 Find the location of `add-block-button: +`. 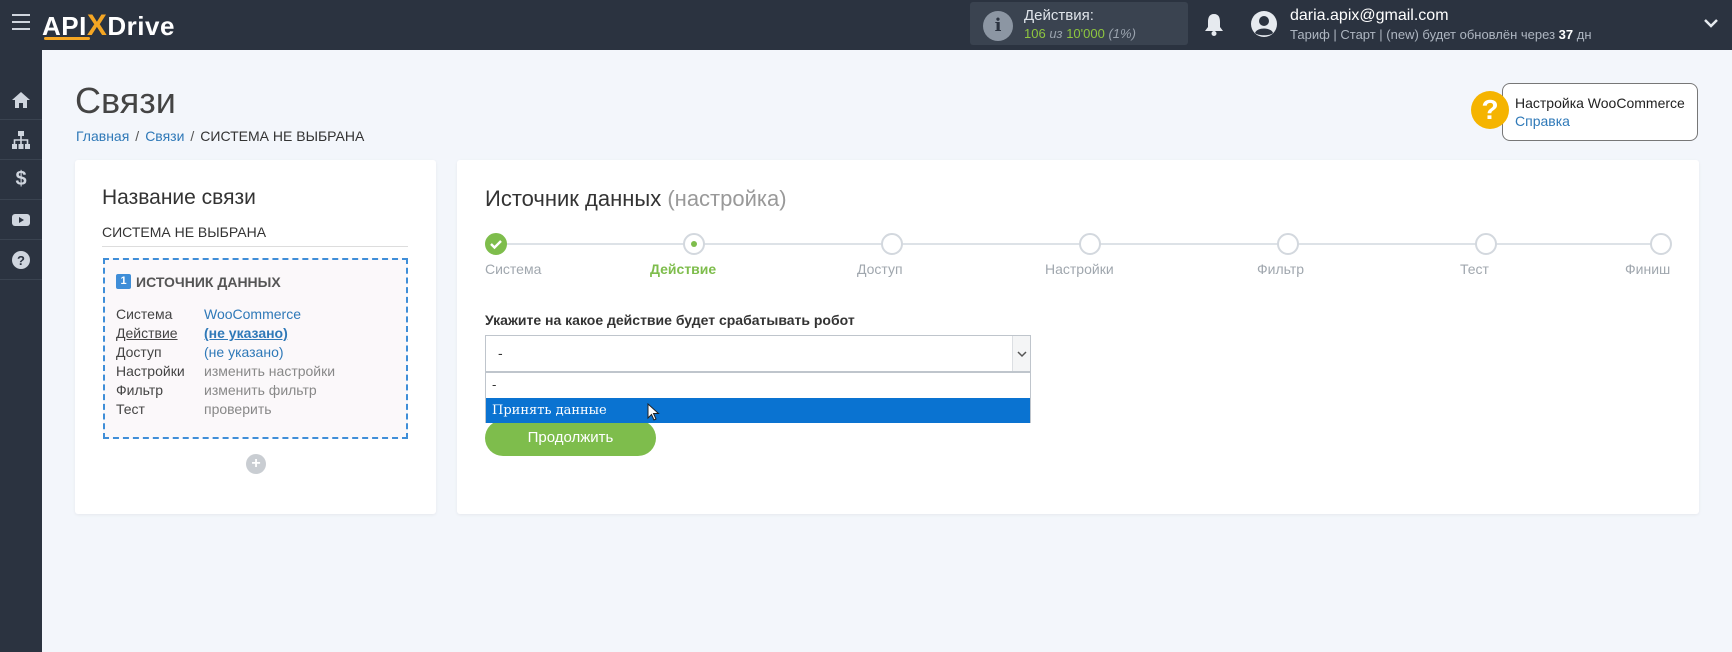

add-block-button: + is located at coordinates (256, 464).